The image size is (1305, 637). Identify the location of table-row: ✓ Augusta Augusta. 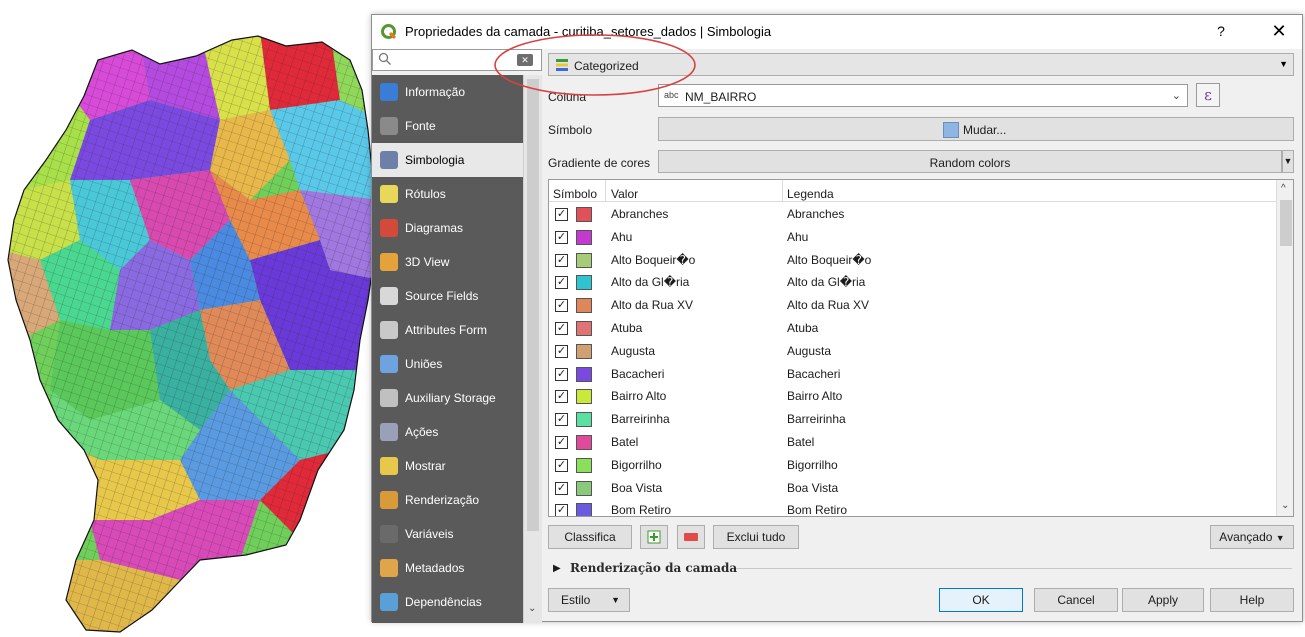
(912, 350).